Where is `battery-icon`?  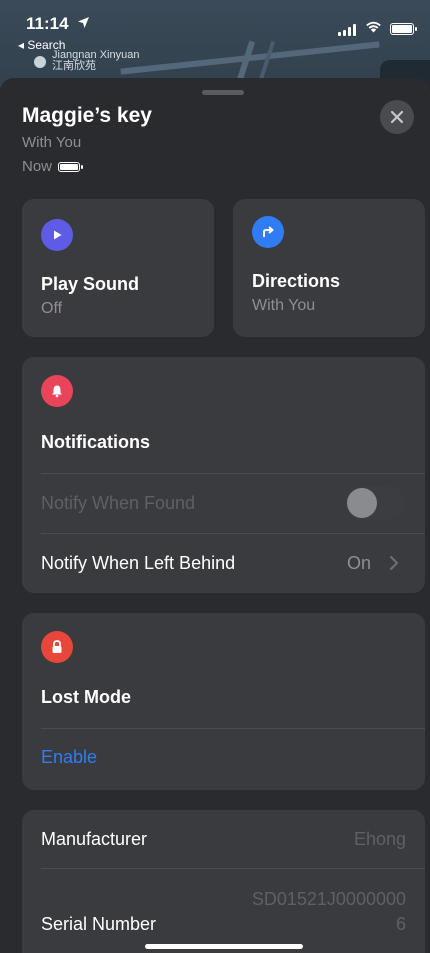
battery-icon is located at coordinates (403, 29).